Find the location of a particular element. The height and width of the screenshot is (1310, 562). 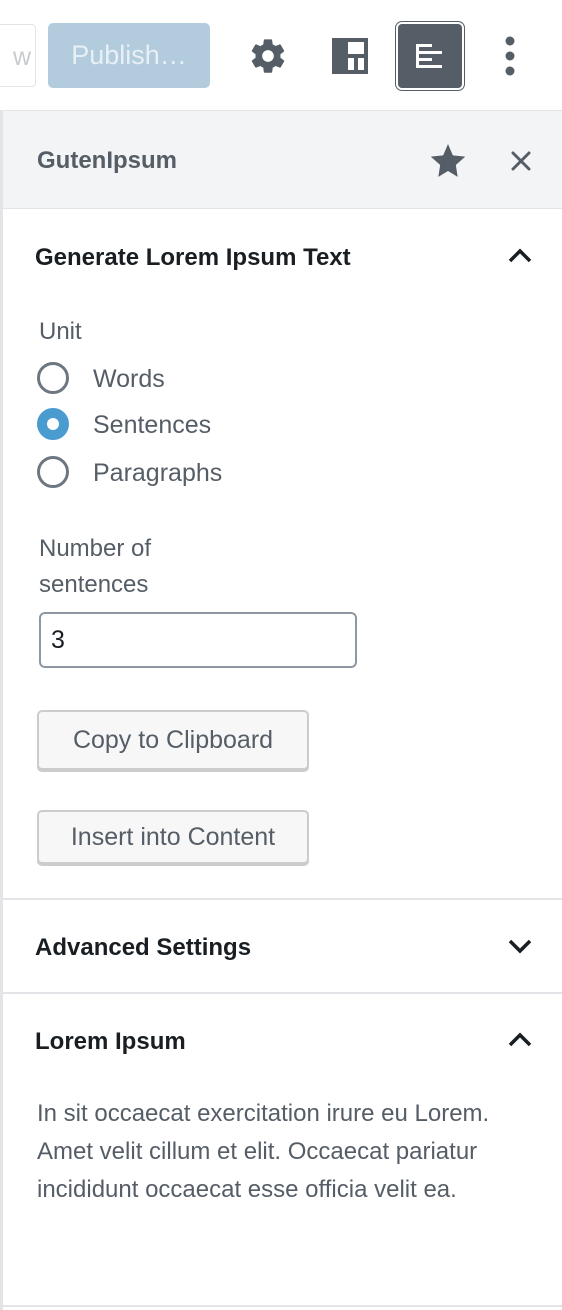

advanced-settings-title: Advanced Settings is located at coordinates (143, 947).